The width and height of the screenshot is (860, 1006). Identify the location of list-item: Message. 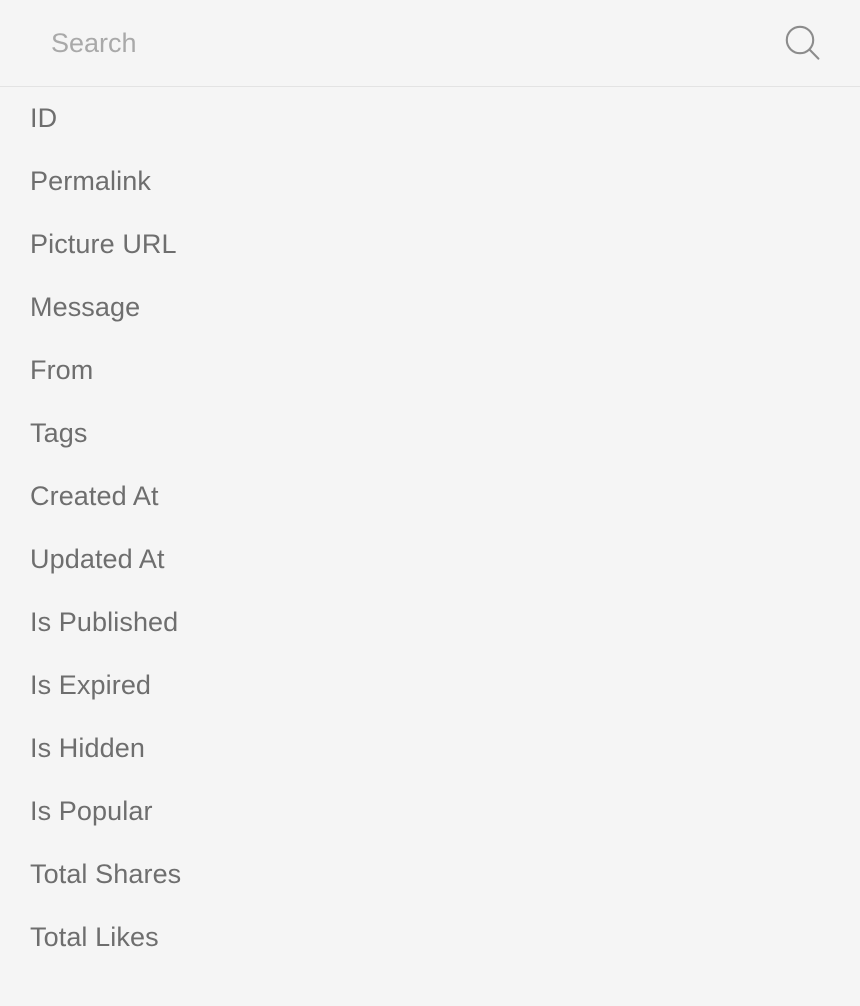
(430, 307).